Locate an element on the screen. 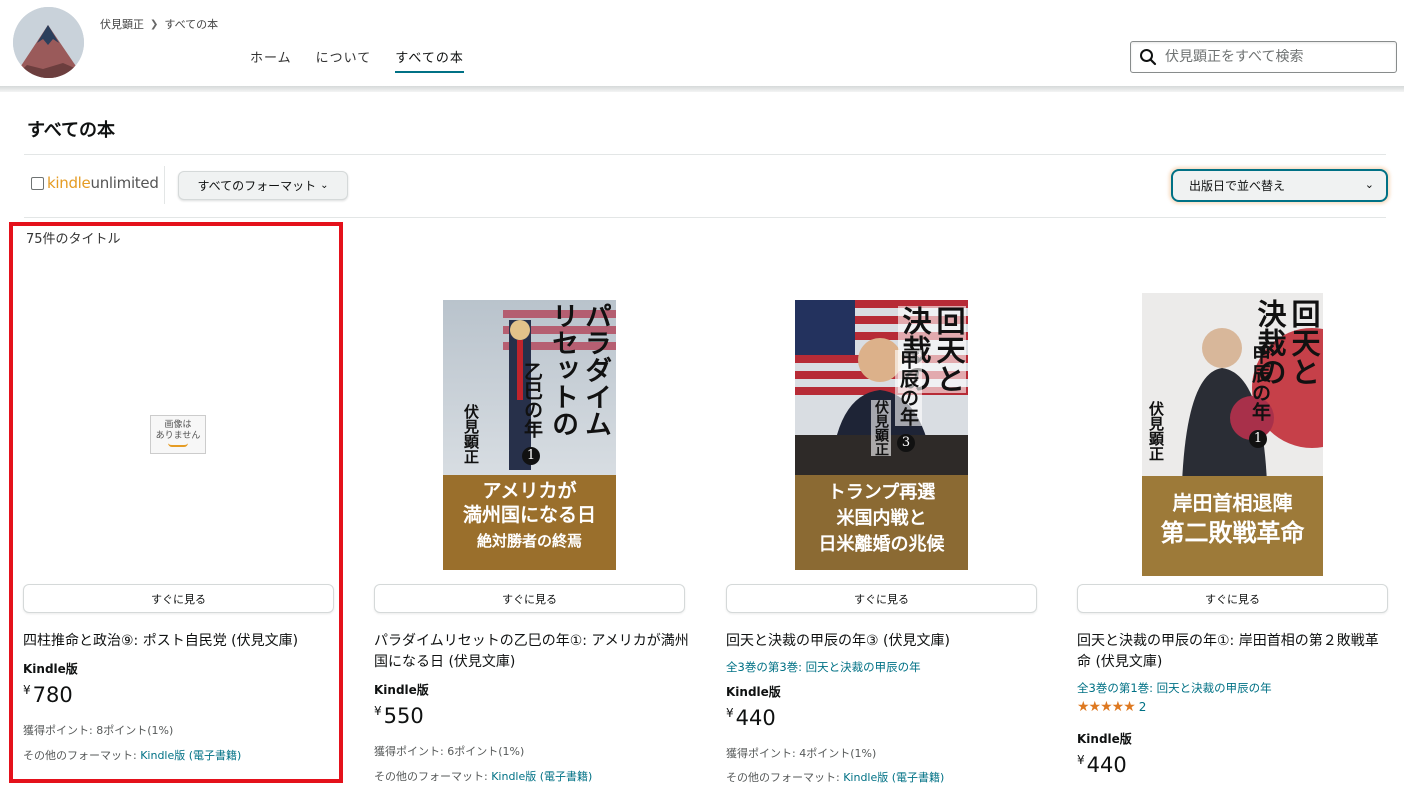 This screenshot has height=787, width=1404. rating: ★★★★★ 2 is located at coordinates (1111, 707).